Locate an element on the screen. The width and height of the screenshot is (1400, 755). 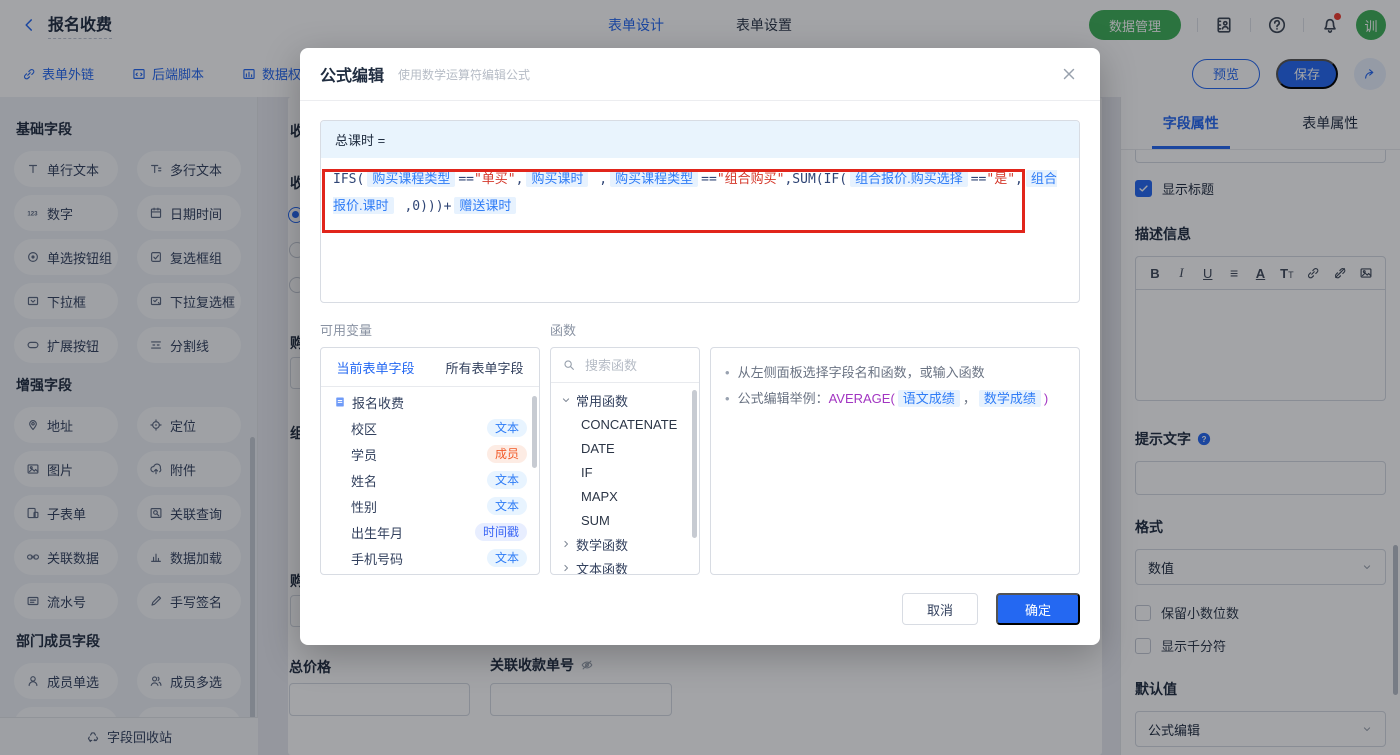
formula-token-code: IFS( is located at coordinates (349, 179).